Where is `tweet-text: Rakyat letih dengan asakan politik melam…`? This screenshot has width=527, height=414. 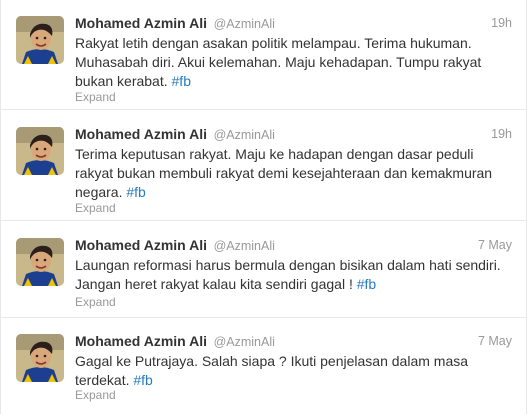 tweet-text: Rakyat letih dengan asakan politik melam… is located at coordinates (294, 62).